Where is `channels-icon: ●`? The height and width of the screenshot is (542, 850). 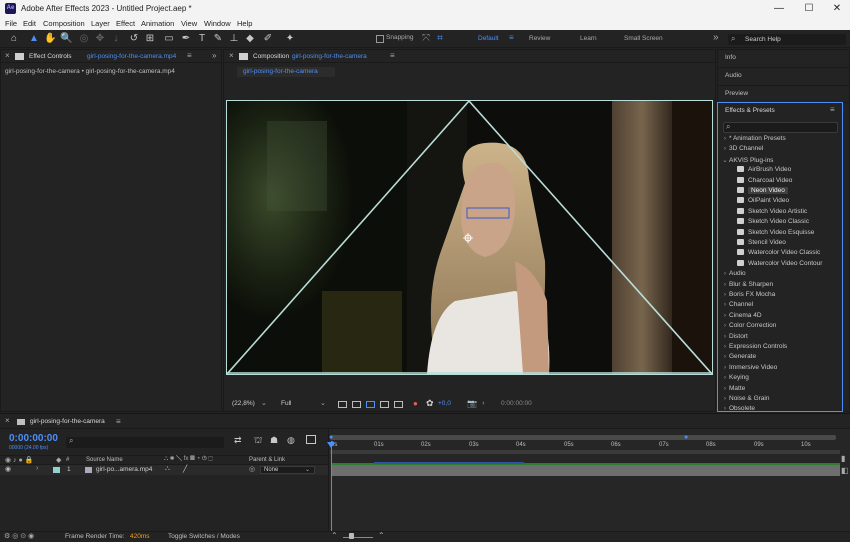
channels-icon: ● is located at coordinates (415, 403).